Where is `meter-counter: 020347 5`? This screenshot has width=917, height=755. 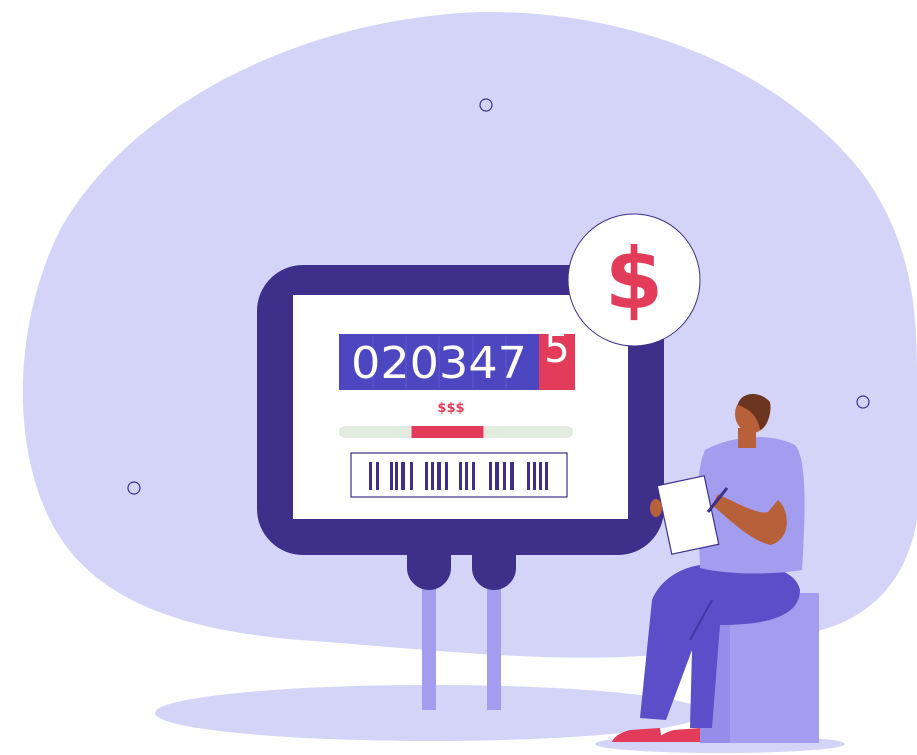 meter-counter: 020347 5 is located at coordinates (457, 358).